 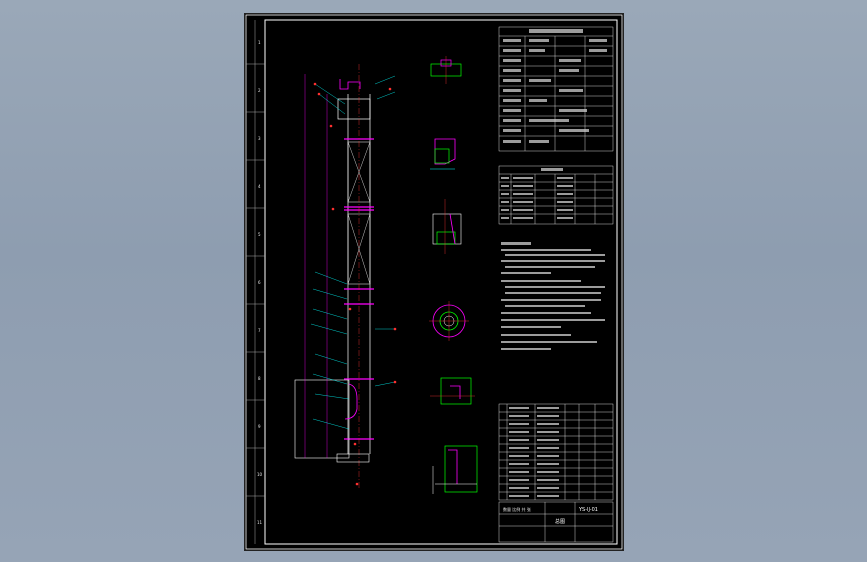 I want to click on column-drawing, so click(x=345, y=276).